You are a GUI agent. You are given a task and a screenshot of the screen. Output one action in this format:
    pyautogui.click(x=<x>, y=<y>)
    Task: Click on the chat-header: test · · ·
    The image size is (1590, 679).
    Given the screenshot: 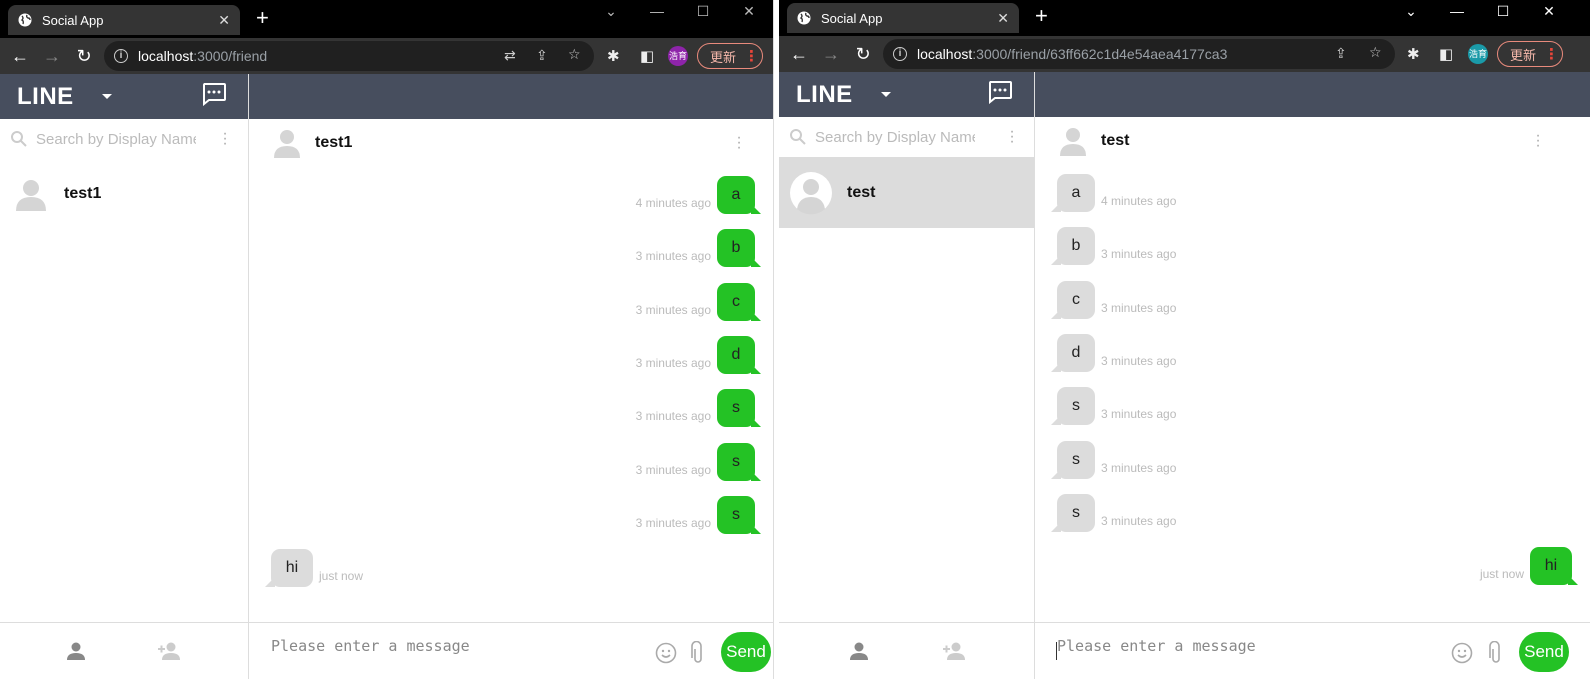 What is the action you would take?
    pyautogui.click(x=1312, y=141)
    